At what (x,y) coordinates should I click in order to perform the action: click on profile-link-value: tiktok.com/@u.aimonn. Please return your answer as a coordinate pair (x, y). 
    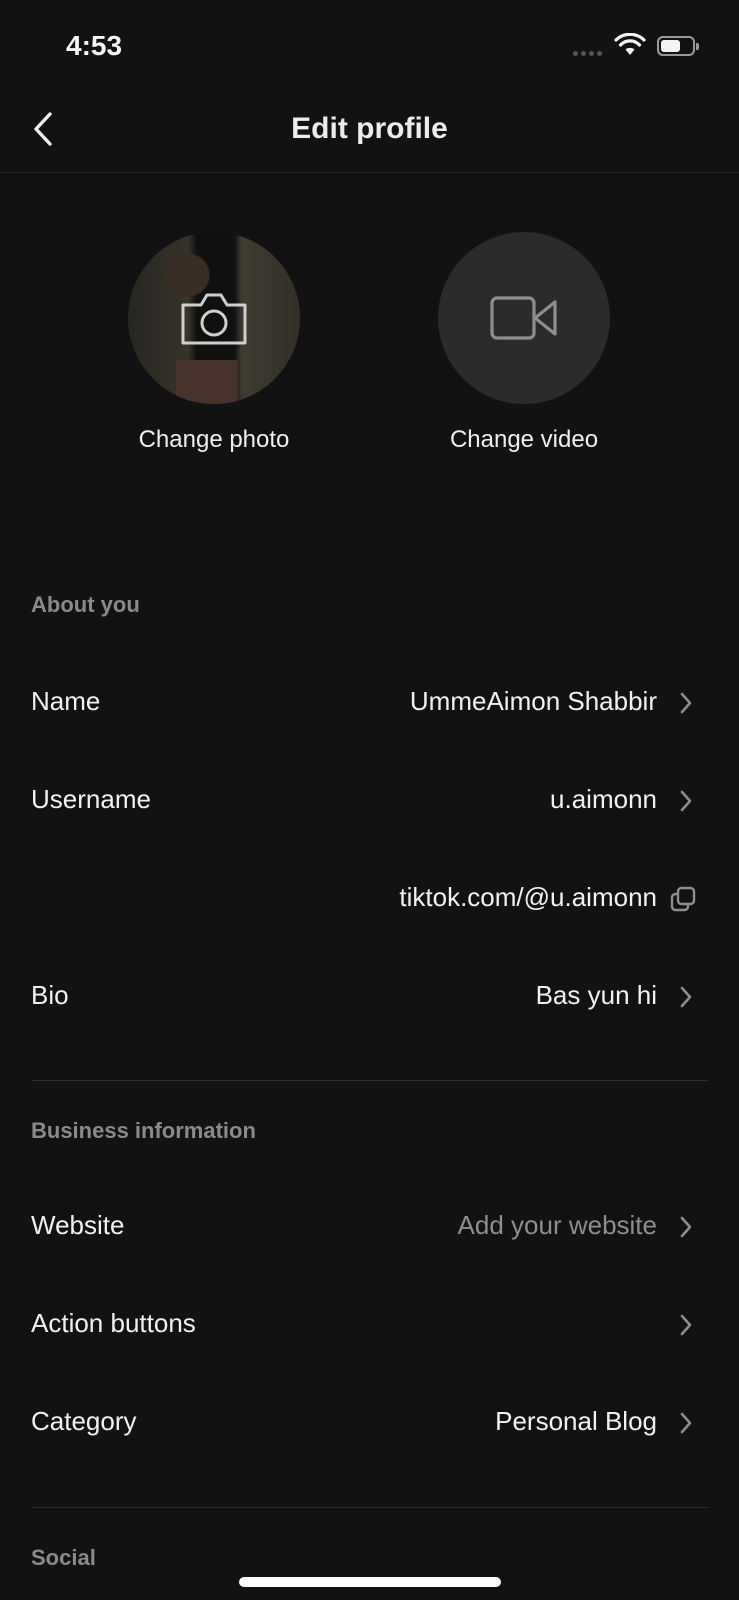
    Looking at the image, I should click on (528, 897).